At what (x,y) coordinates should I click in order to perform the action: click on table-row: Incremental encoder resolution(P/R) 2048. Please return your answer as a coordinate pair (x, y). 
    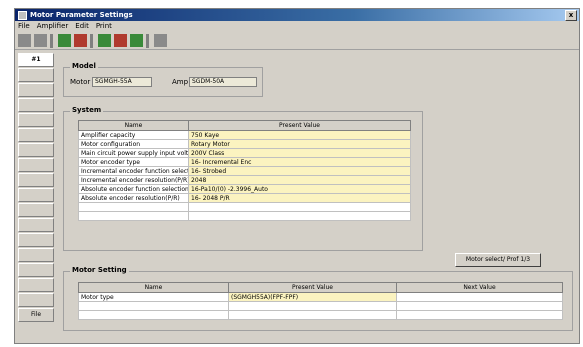
    Looking at the image, I should click on (244, 180).